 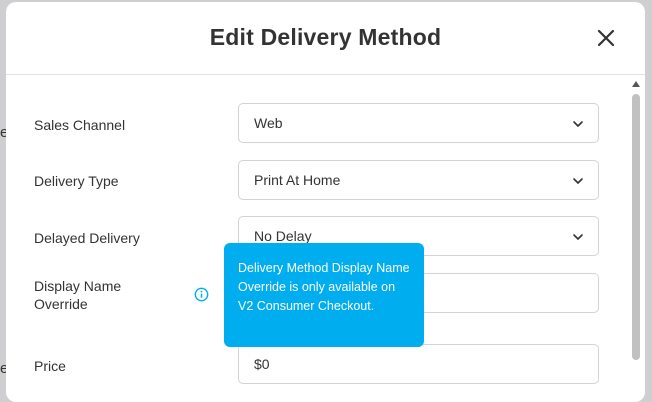 What do you see at coordinates (201, 294) in the screenshot?
I see `info-icon` at bounding box center [201, 294].